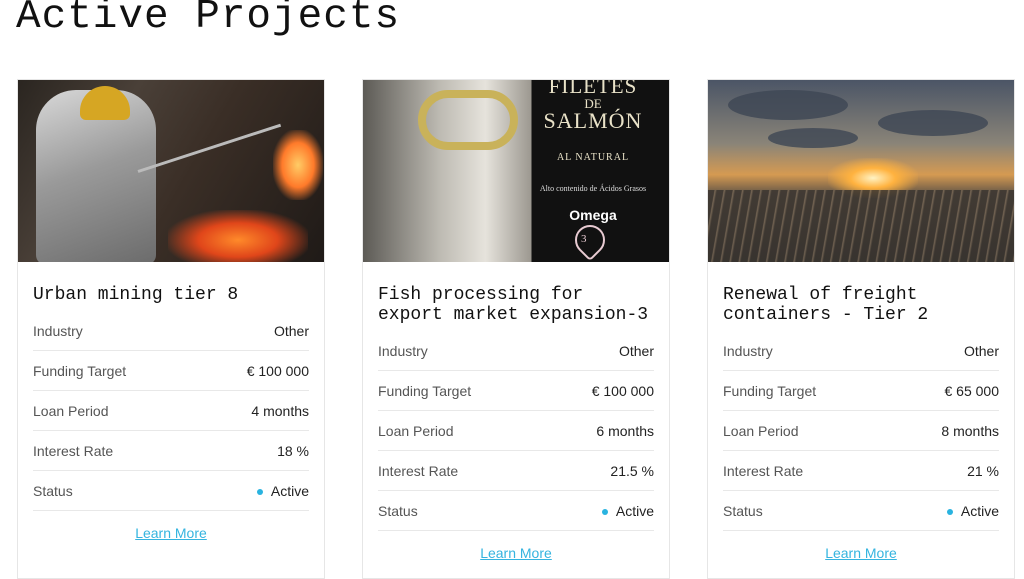  Describe the element at coordinates (593, 215) in the screenshot. I see `tin-label-text: Omega` at that location.